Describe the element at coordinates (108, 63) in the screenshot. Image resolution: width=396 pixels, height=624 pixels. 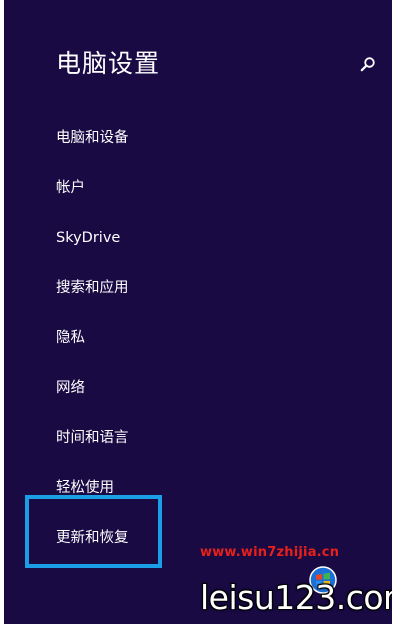
I see `page-title: 电脑设置` at that location.